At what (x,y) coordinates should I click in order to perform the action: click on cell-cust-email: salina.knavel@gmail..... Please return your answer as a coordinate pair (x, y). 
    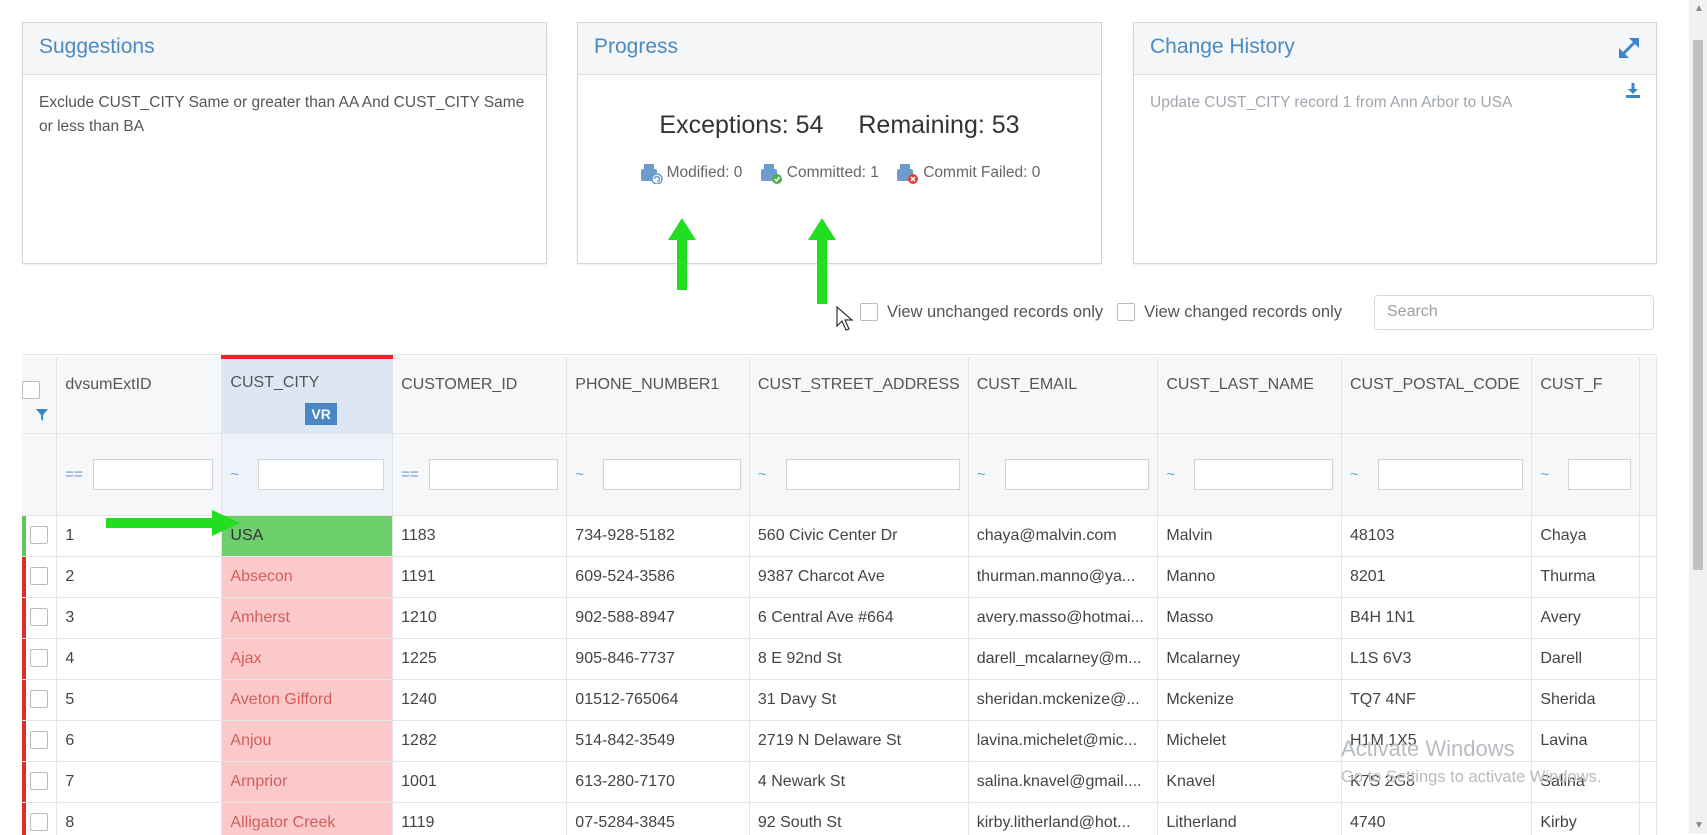
    Looking at the image, I should click on (1063, 781).